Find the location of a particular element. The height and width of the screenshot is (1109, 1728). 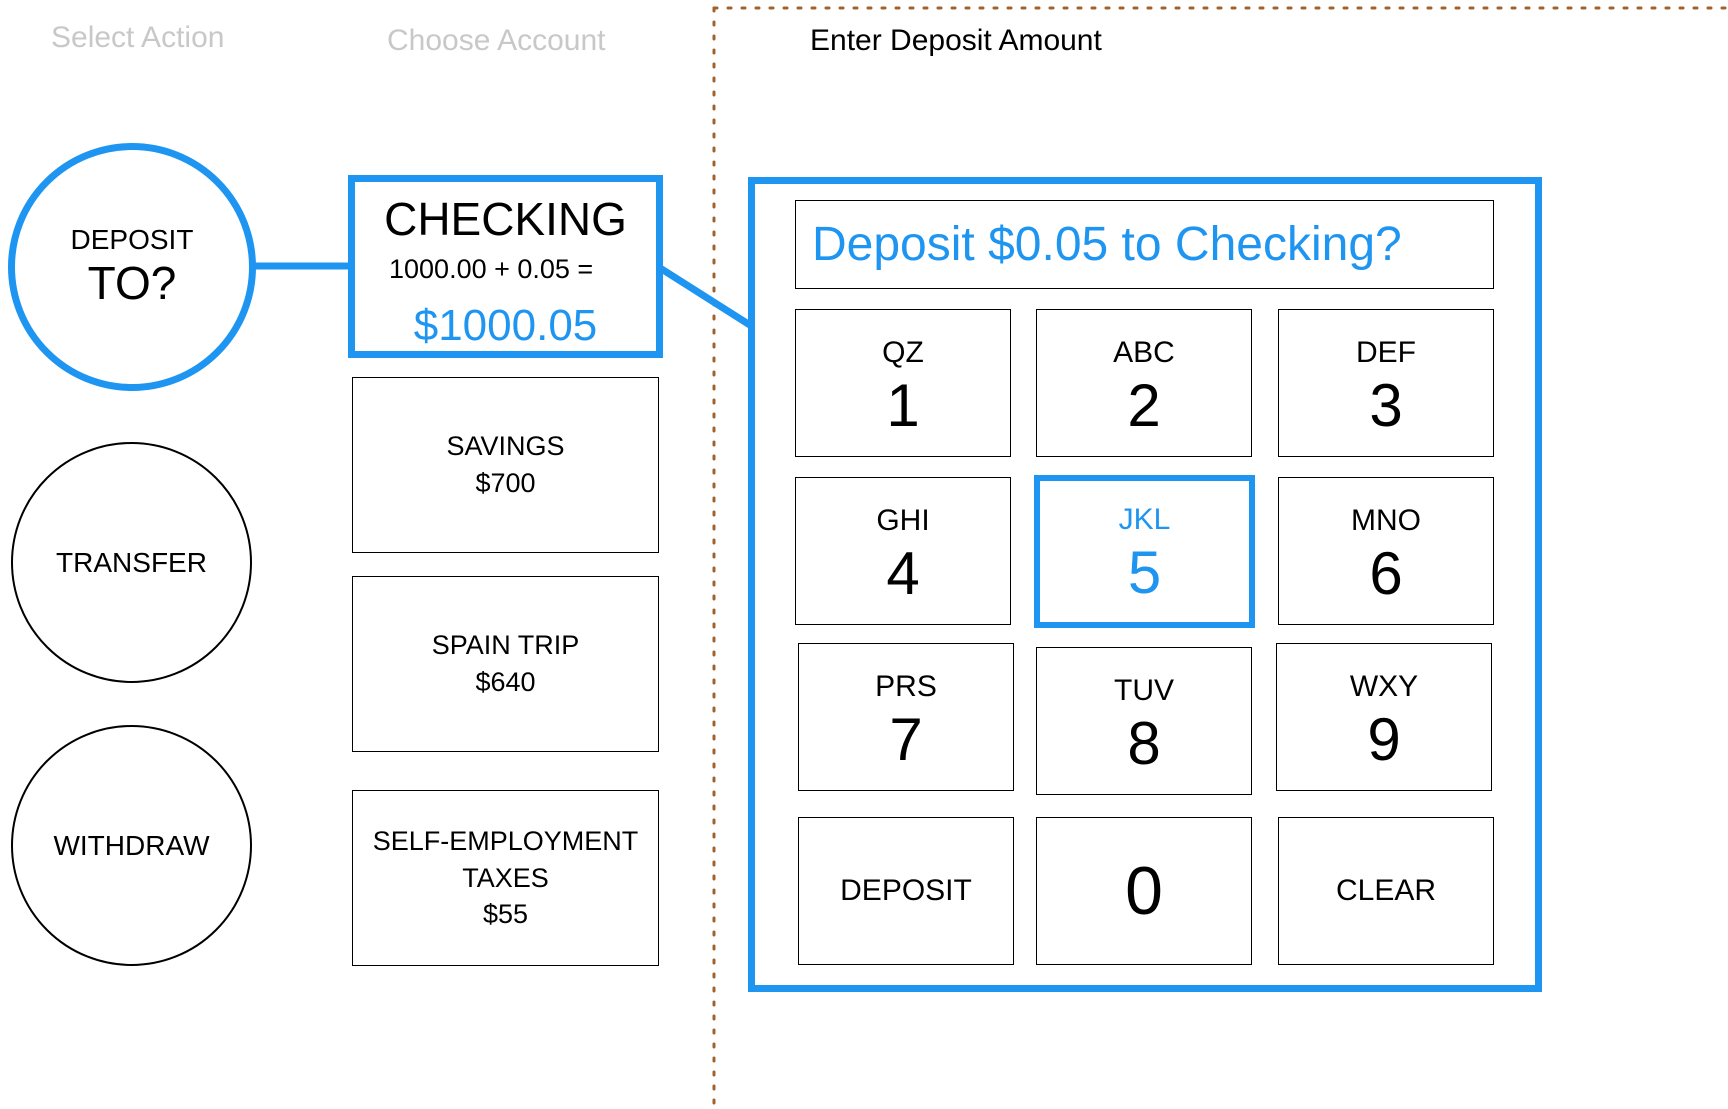

spain-trip-name: SPAIN TRIP is located at coordinates (505, 645).